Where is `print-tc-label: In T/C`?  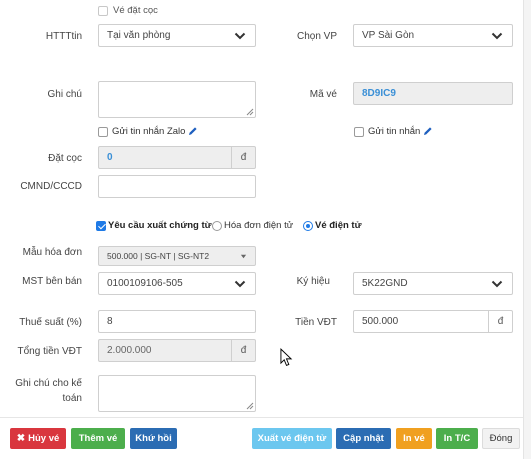
print-tc-label: In T/C is located at coordinates (457, 438).